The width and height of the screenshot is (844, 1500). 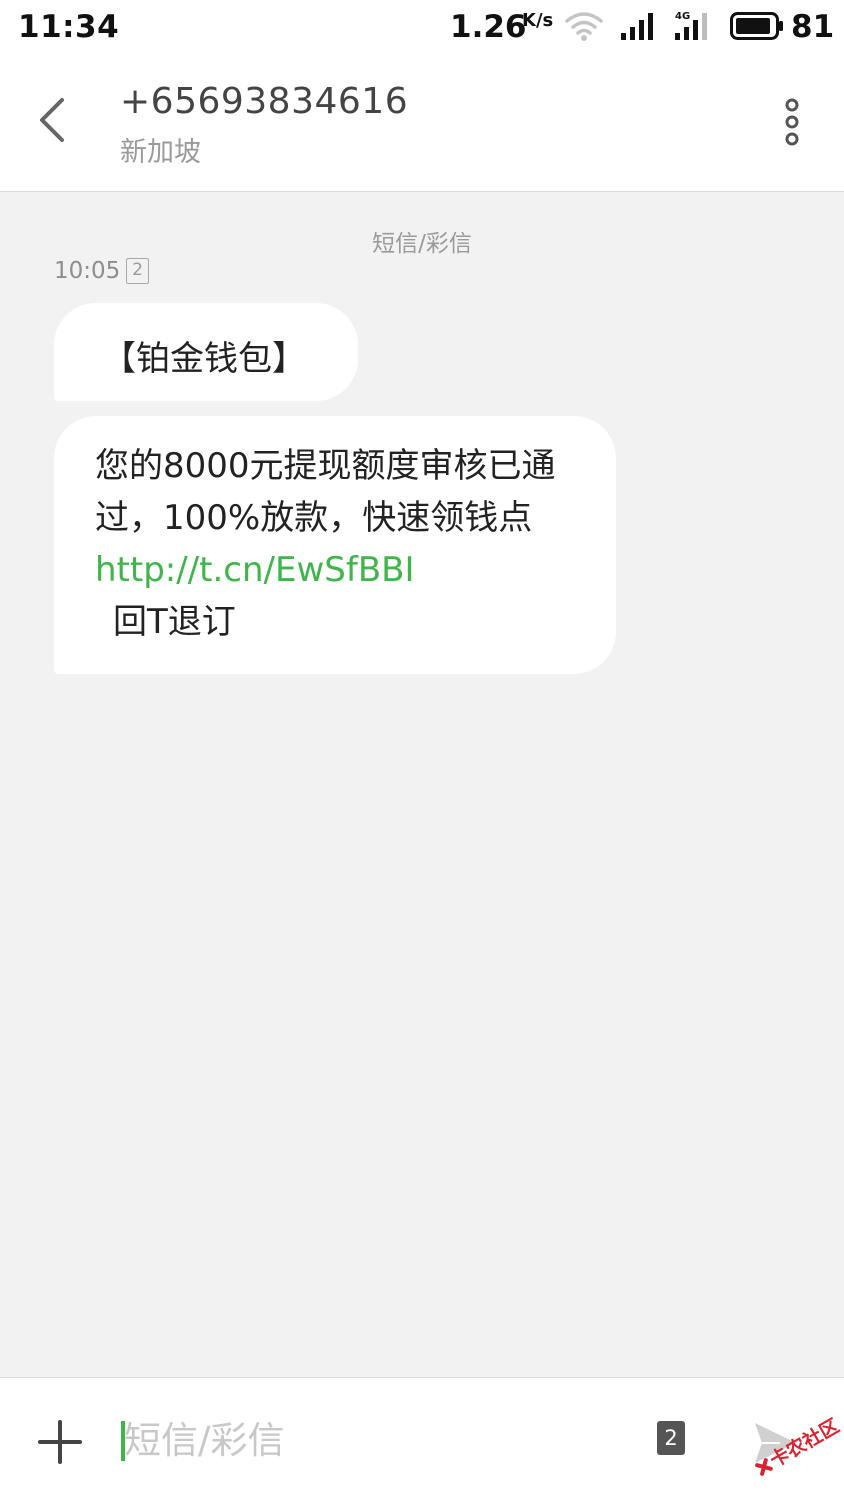 What do you see at coordinates (691, 25) in the screenshot?
I see `signal-strength-4g-icon: 4G` at bounding box center [691, 25].